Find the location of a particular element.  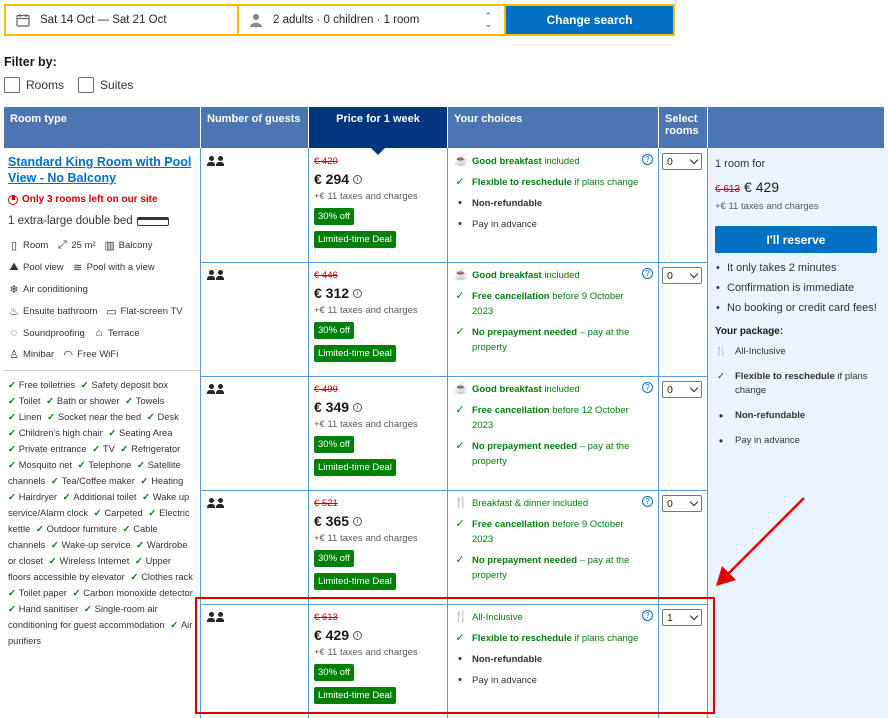

guest-summary: 2 adults · 0 children · 1 room is located at coordinates (346, 20).